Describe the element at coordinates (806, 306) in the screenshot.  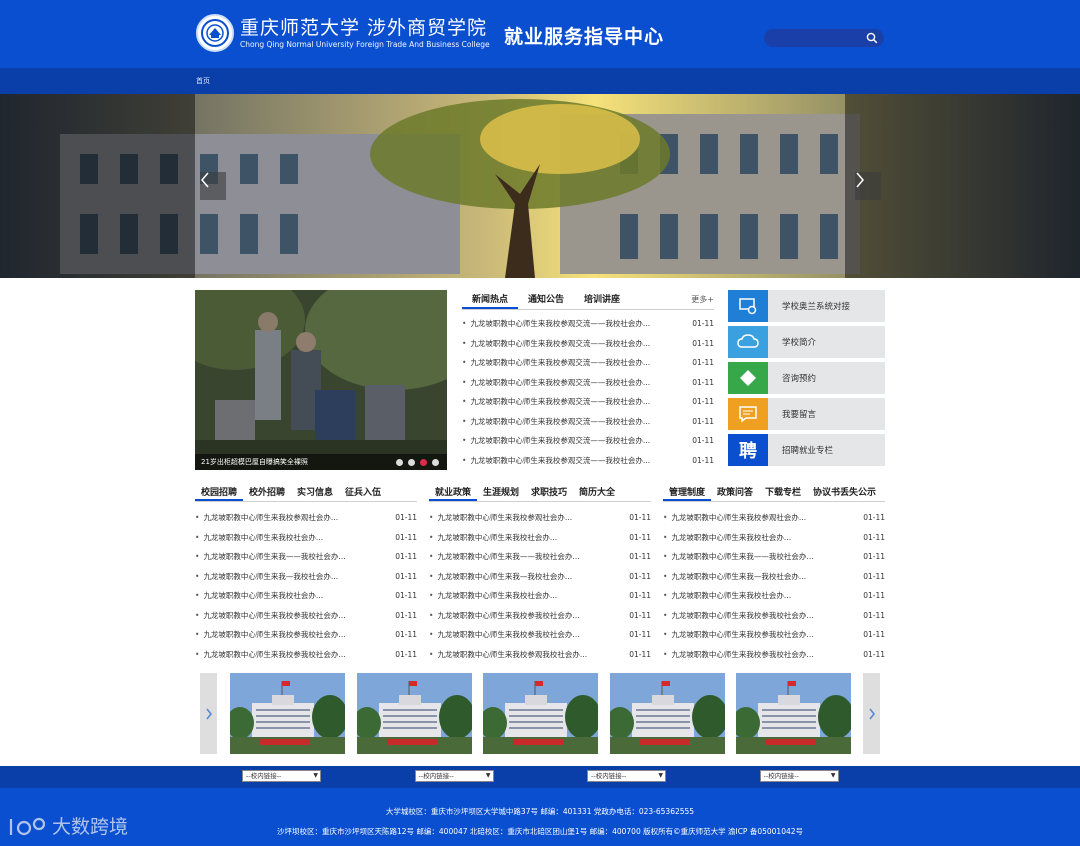
I see `quick-link-item: 学校奥兰系统对接` at that location.